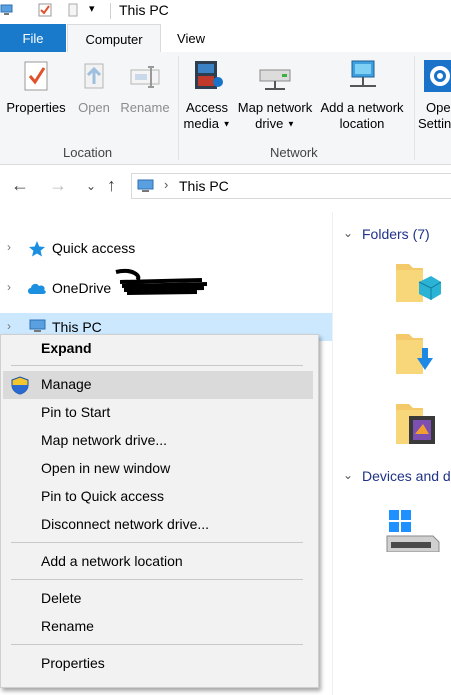 This screenshot has height=695, width=451. What do you see at coordinates (37, 249) in the screenshot?
I see `star-icon` at bounding box center [37, 249].